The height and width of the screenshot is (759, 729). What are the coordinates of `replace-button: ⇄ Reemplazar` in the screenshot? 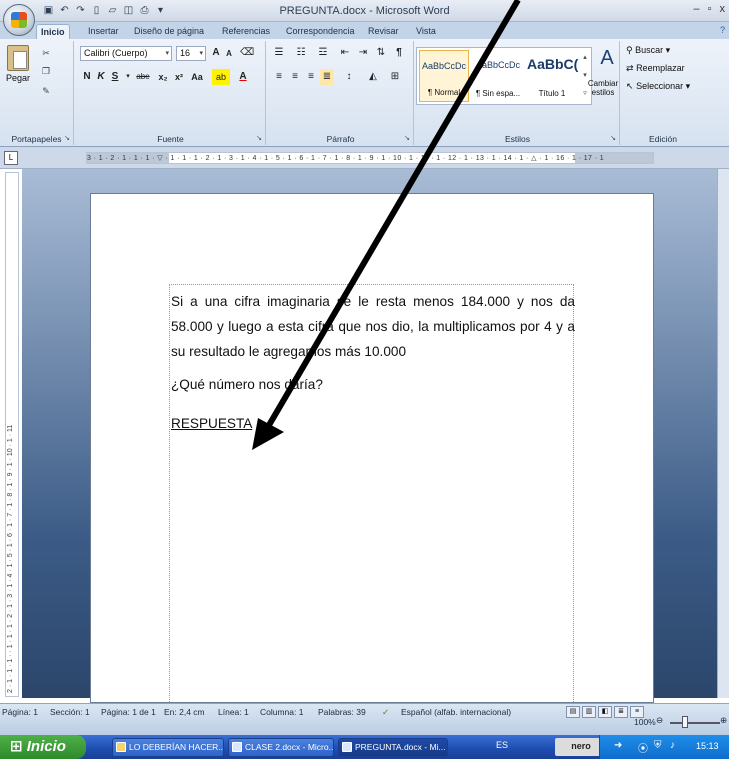 It's located at (655, 68).